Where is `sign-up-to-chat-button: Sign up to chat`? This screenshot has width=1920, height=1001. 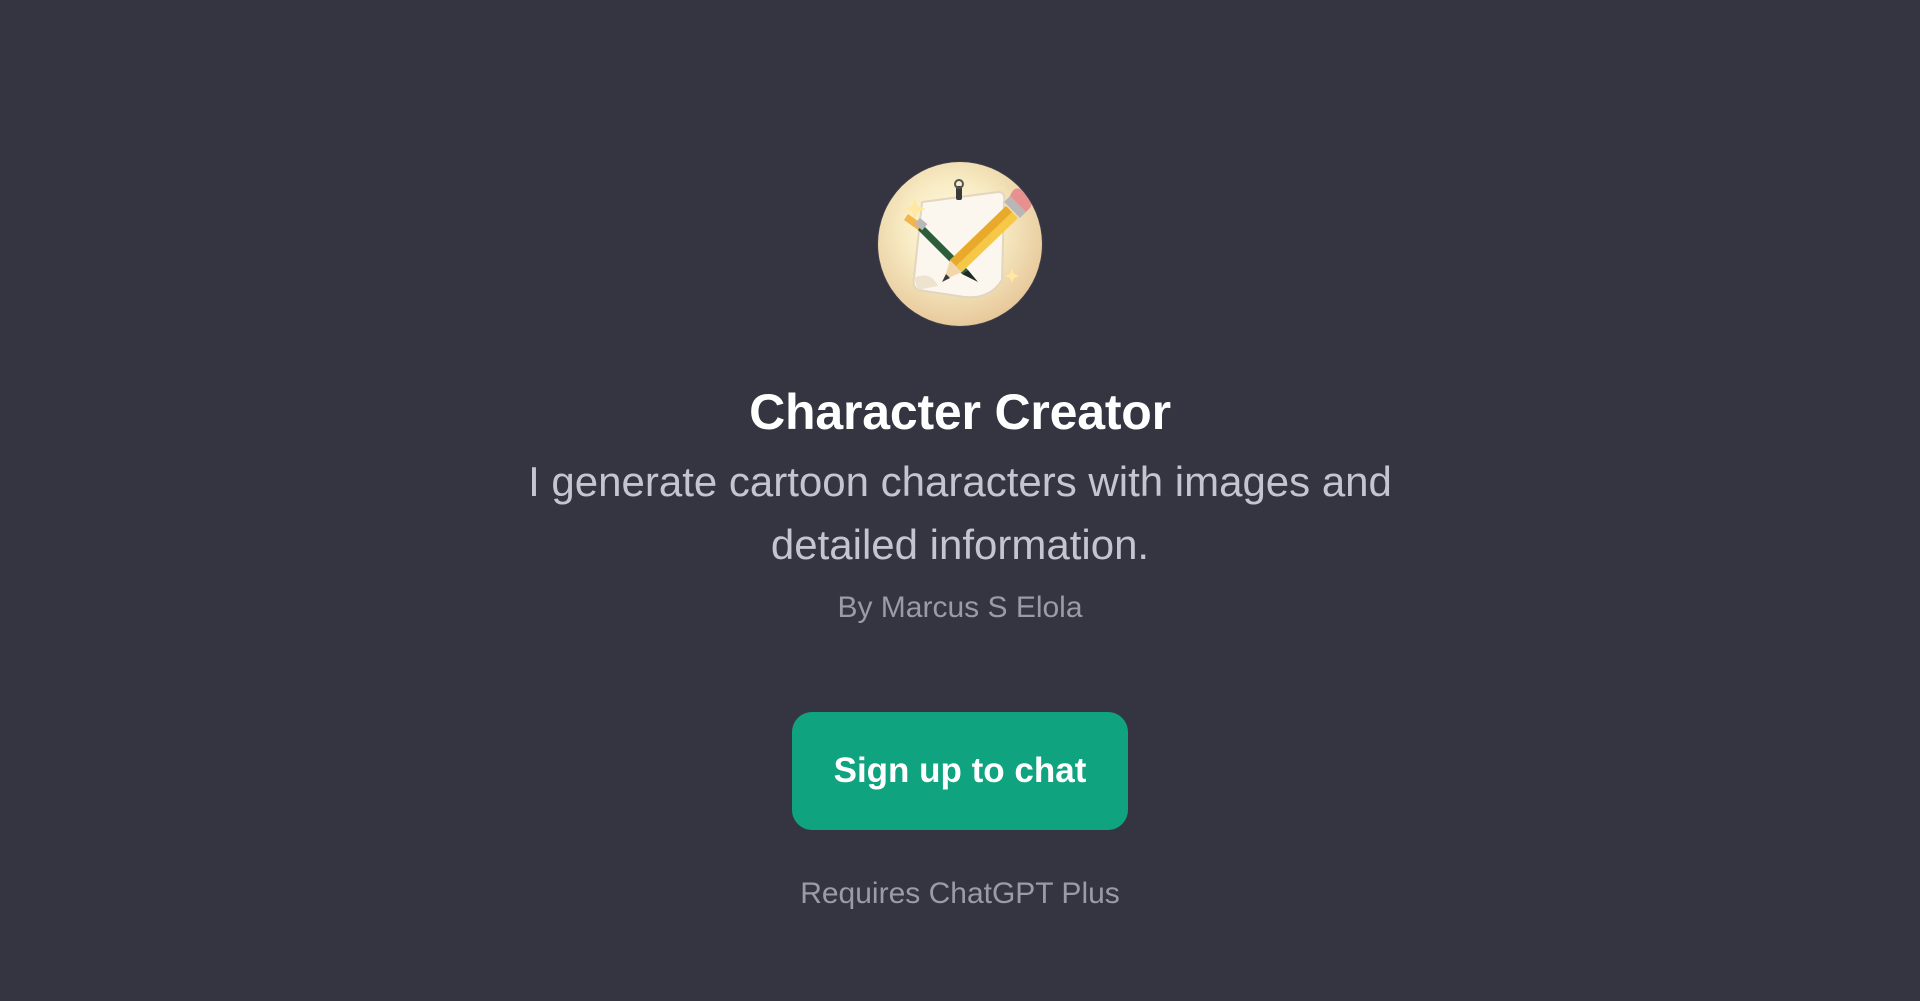
sign-up-to-chat-button: Sign up to chat is located at coordinates (960, 771).